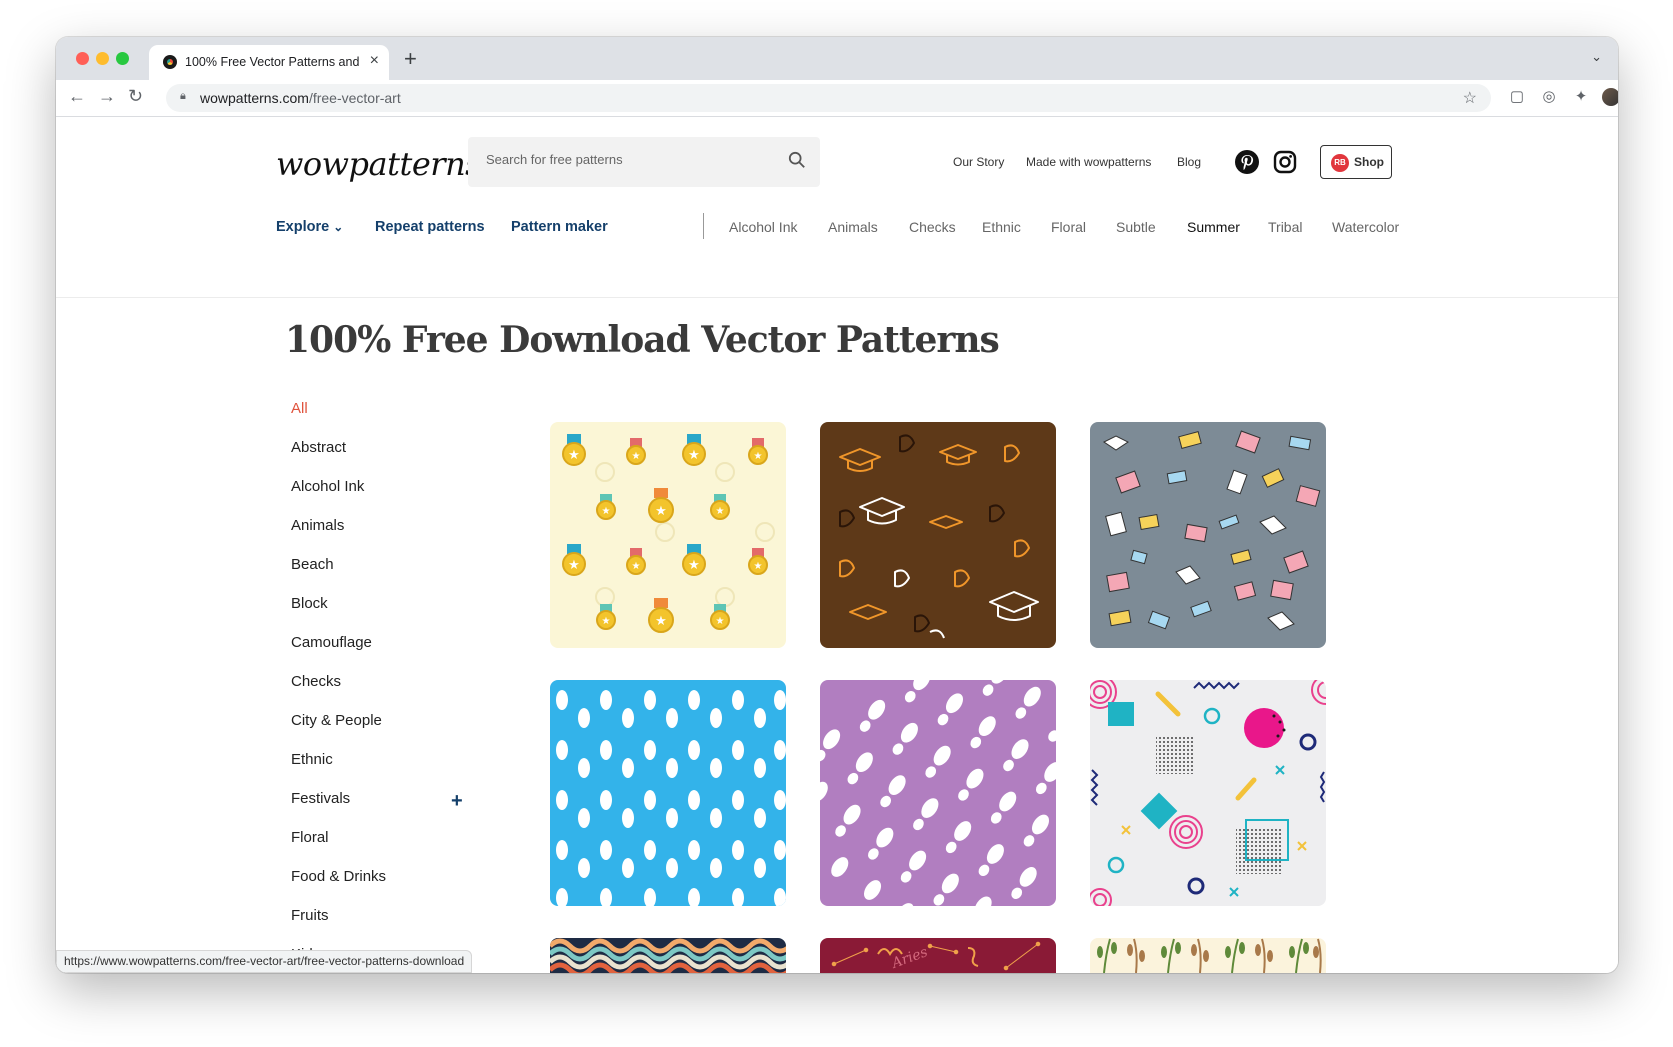  I want to click on medals-pattern-image: ★ ★ ★ ★ ★ ★ ★ ★ ★ ★ ★ ★ ★ ★, so click(668, 535).